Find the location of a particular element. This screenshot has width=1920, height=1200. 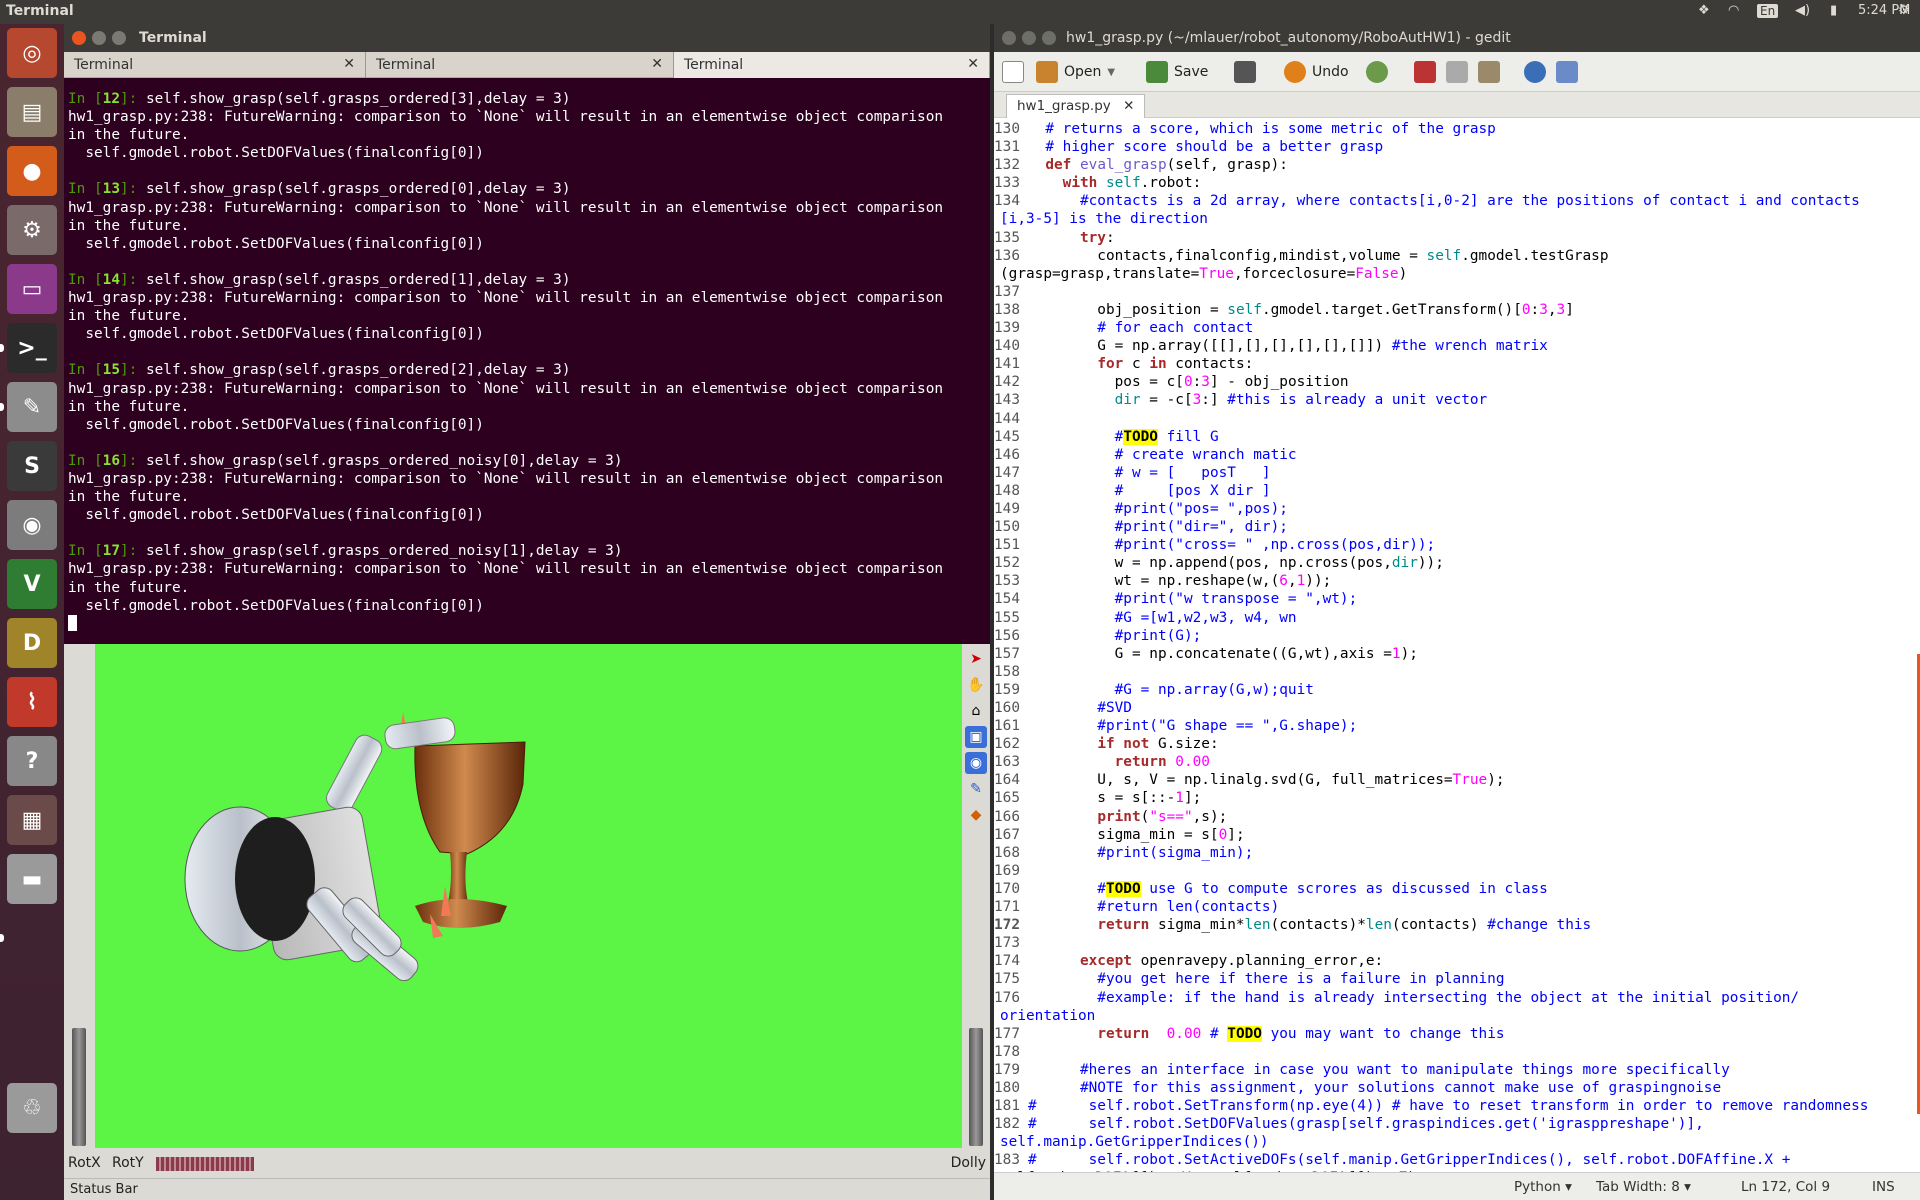

language-selector: Python ▾ is located at coordinates (1543, 1187).